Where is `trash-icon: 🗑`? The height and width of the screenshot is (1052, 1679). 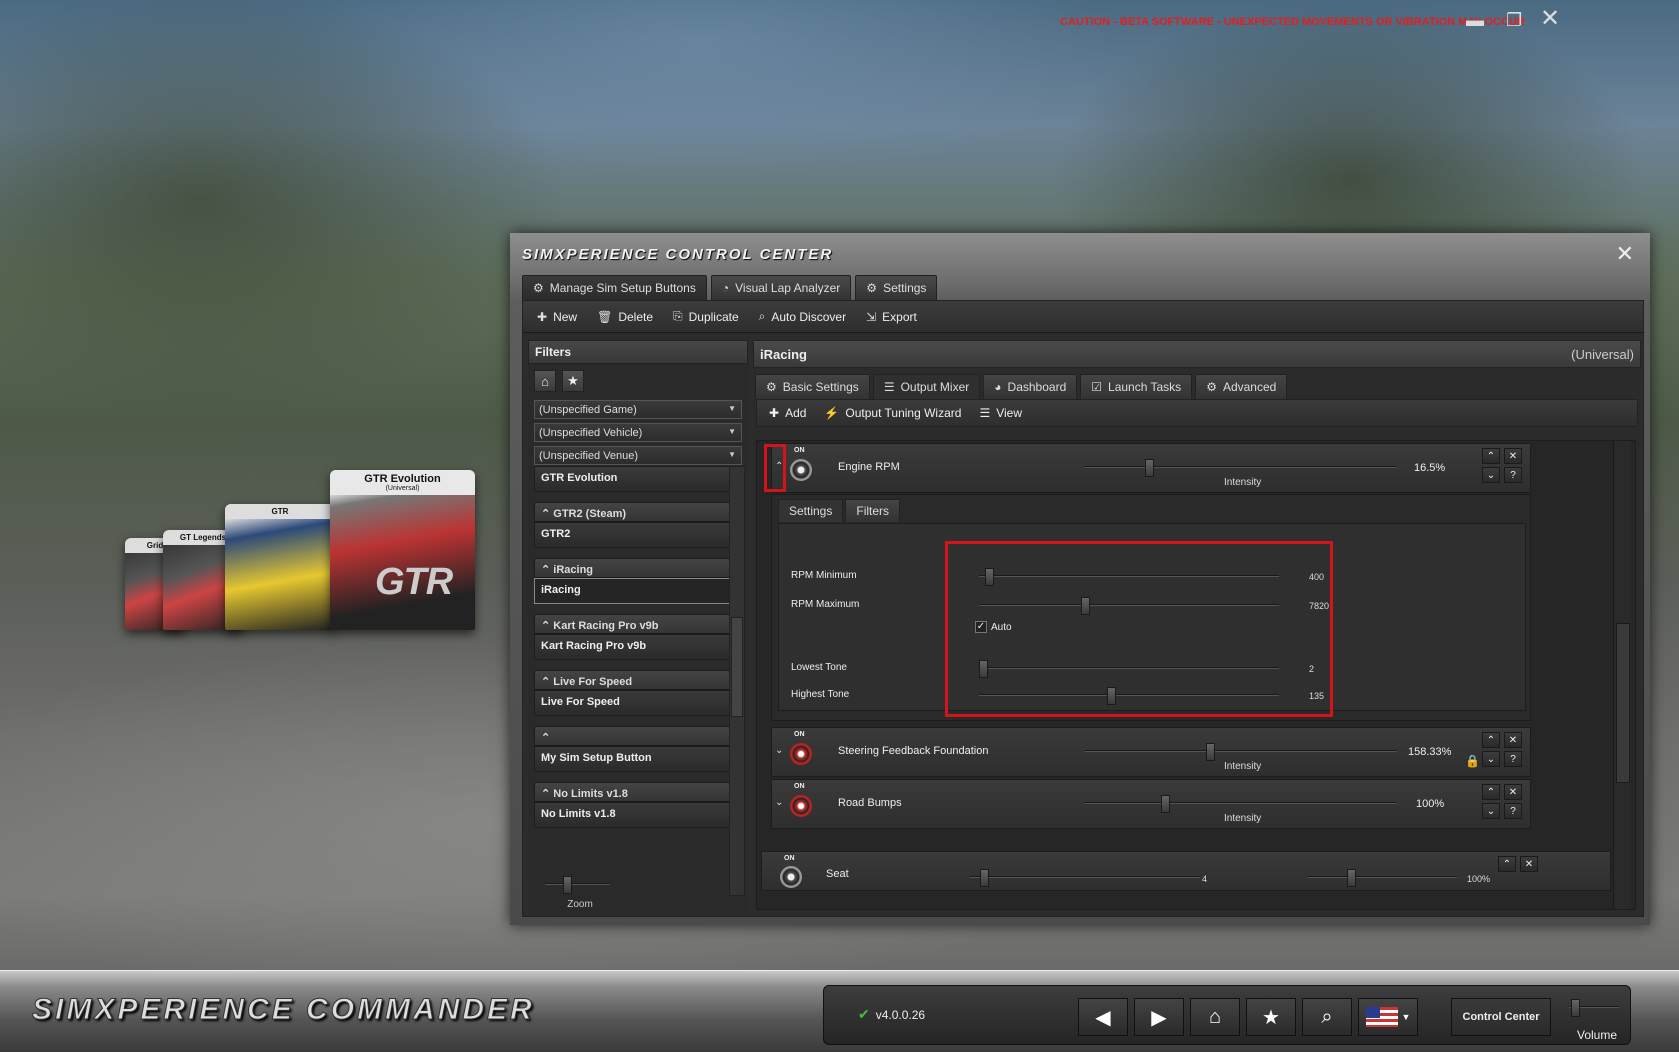 trash-icon: 🗑 is located at coordinates (605, 316).